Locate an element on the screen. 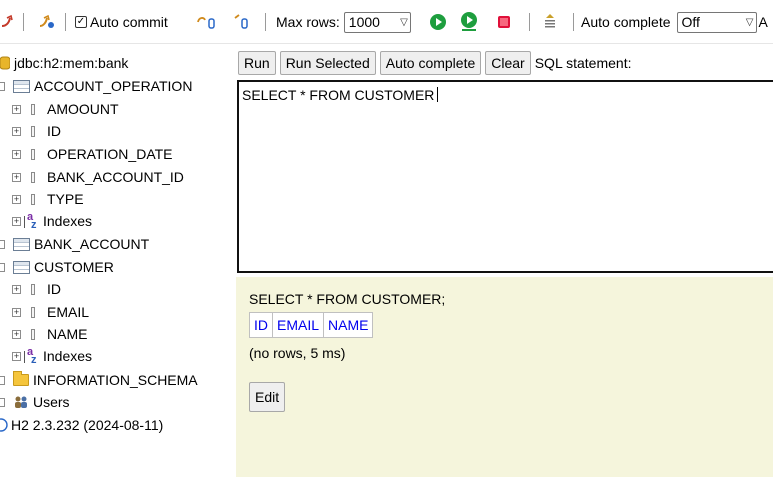  rollback-icon is located at coordinates (206, 21).